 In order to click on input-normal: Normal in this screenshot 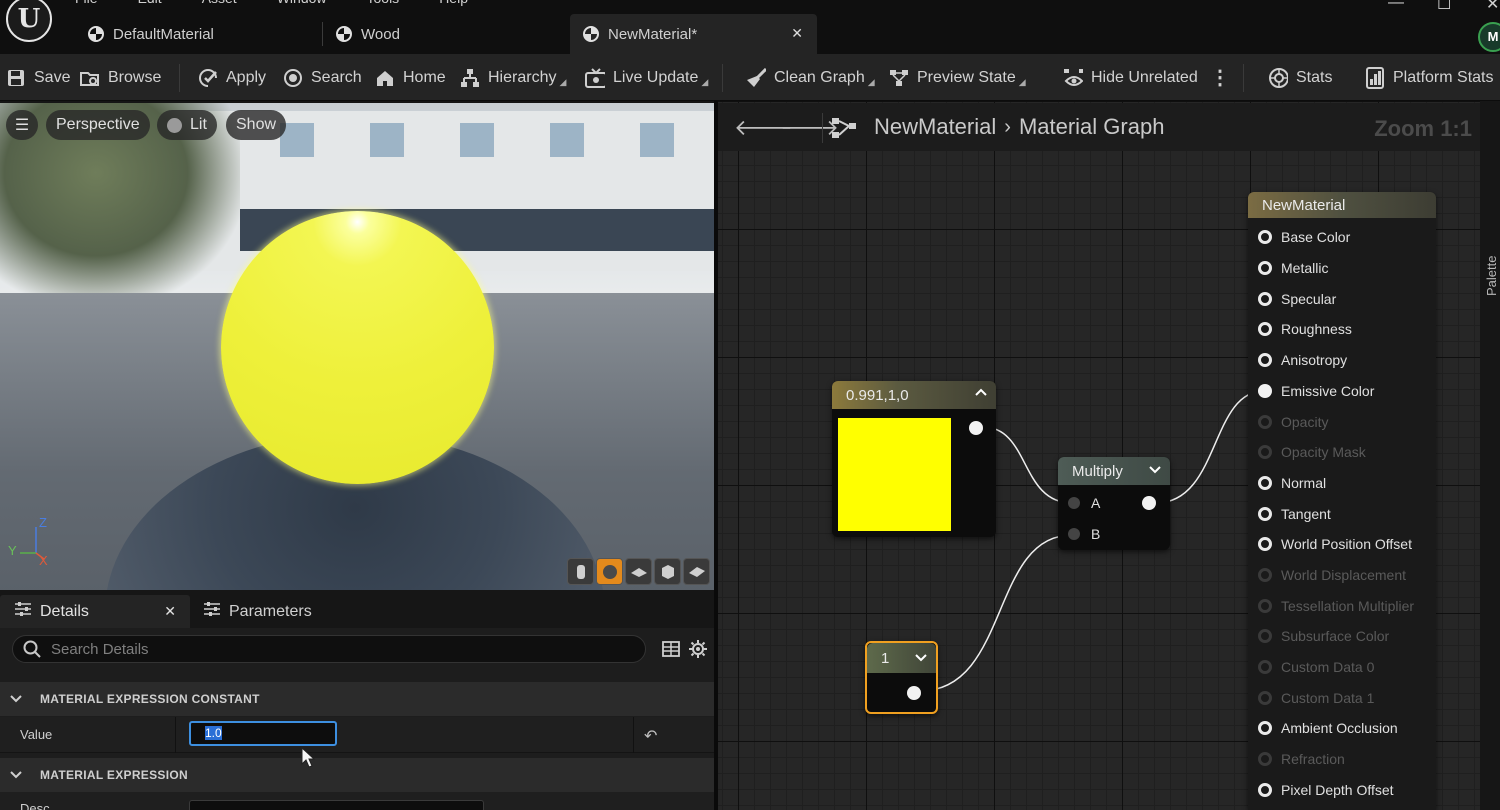, I will do `click(1292, 483)`.